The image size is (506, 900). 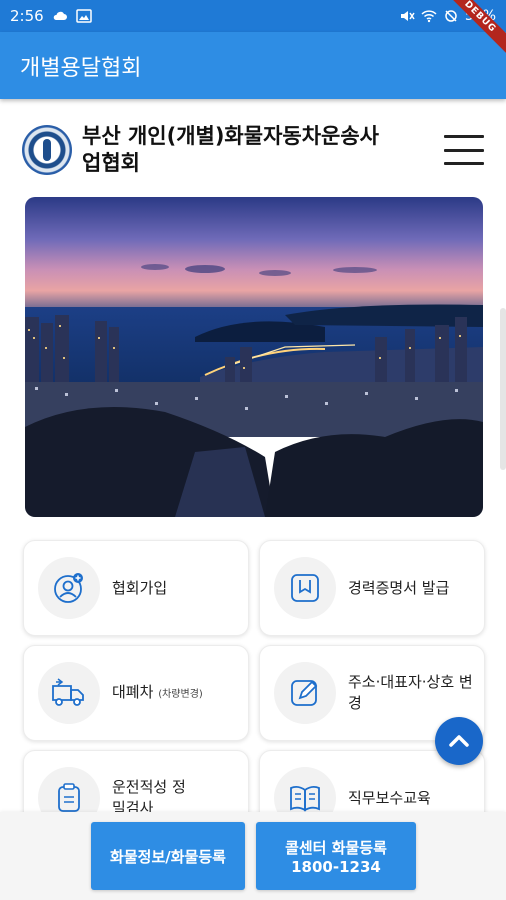 What do you see at coordinates (47, 150) in the screenshot?
I see `association-logo` at bounding box center [47, 150].